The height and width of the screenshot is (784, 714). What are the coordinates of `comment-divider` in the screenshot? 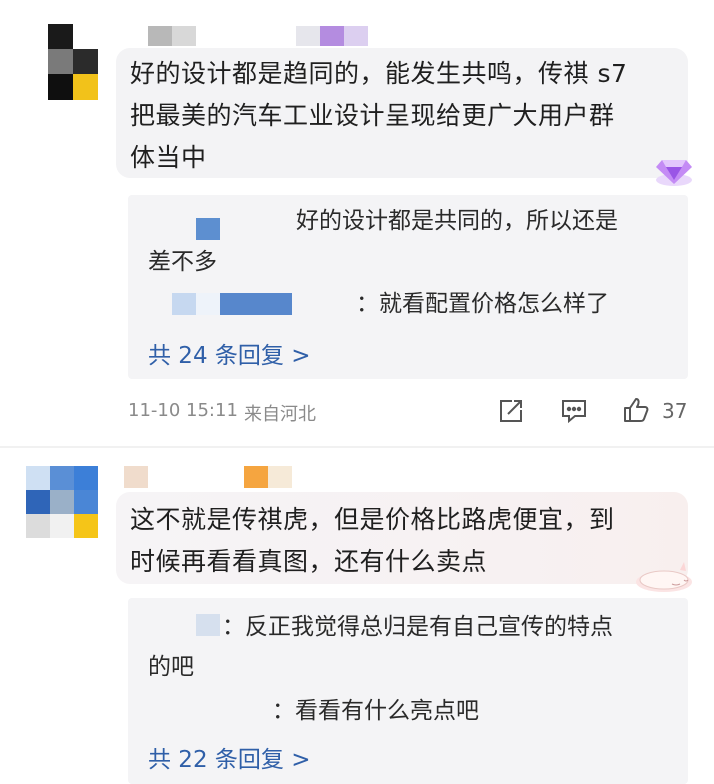 It's located at (357, 447).